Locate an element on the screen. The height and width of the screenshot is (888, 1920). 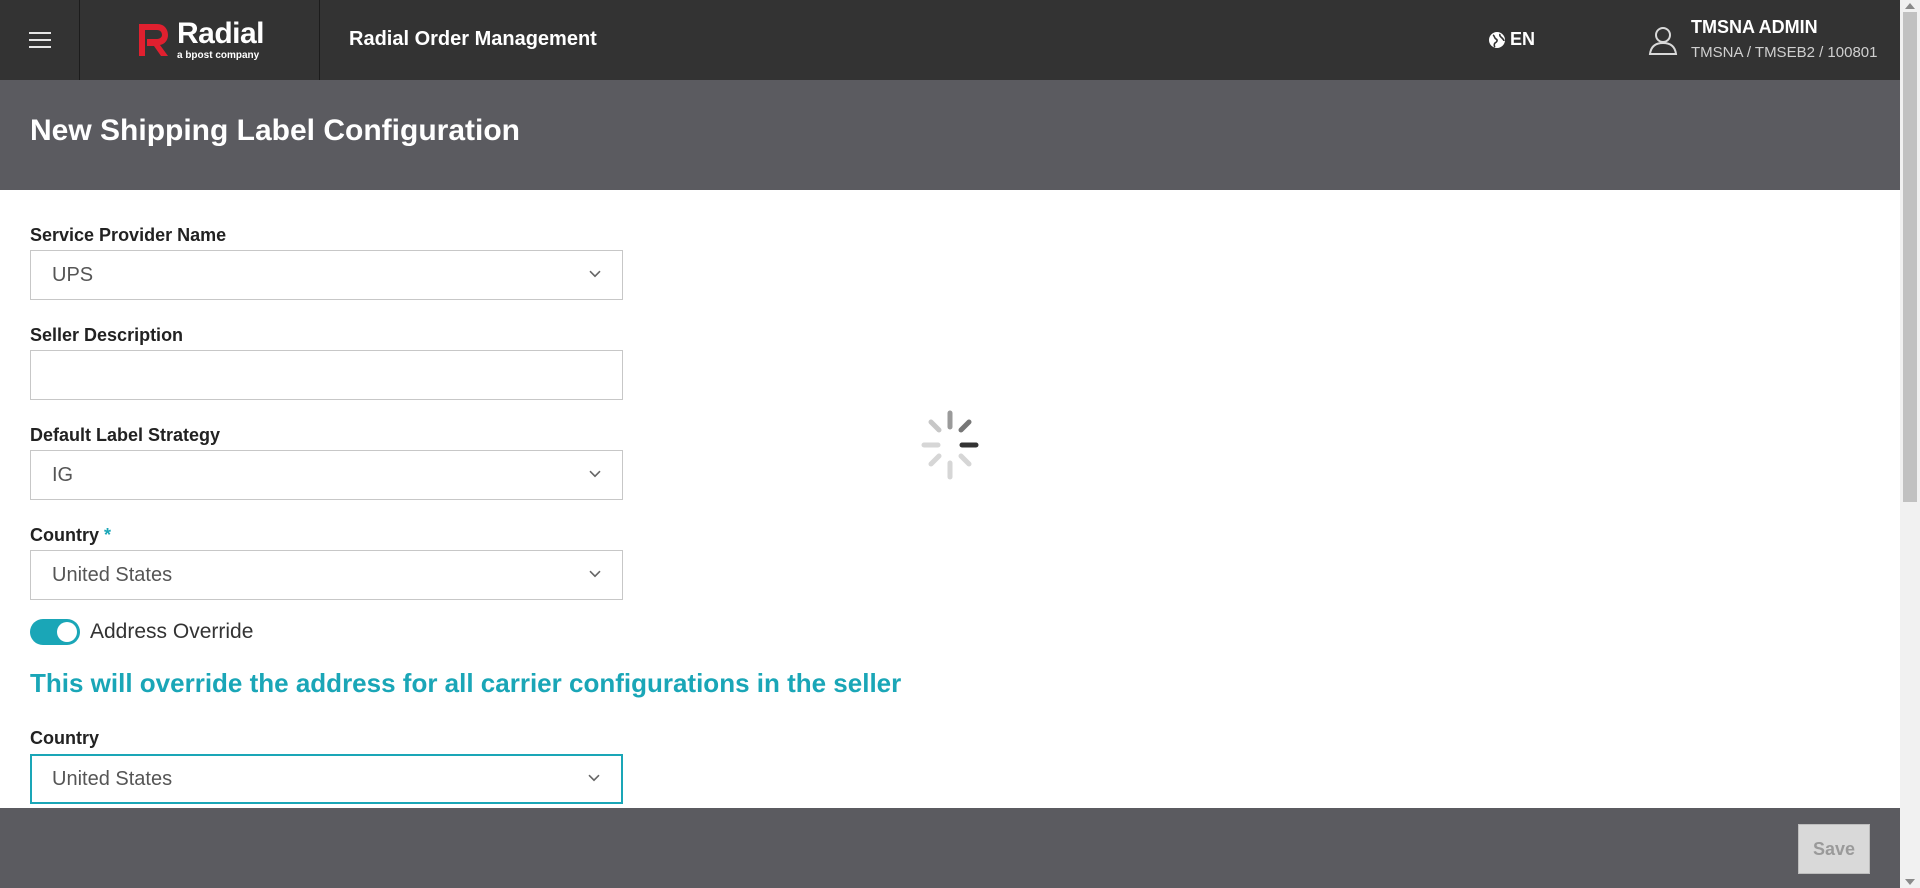
address-override-label: Address Override is located at coordinates (172, 631).